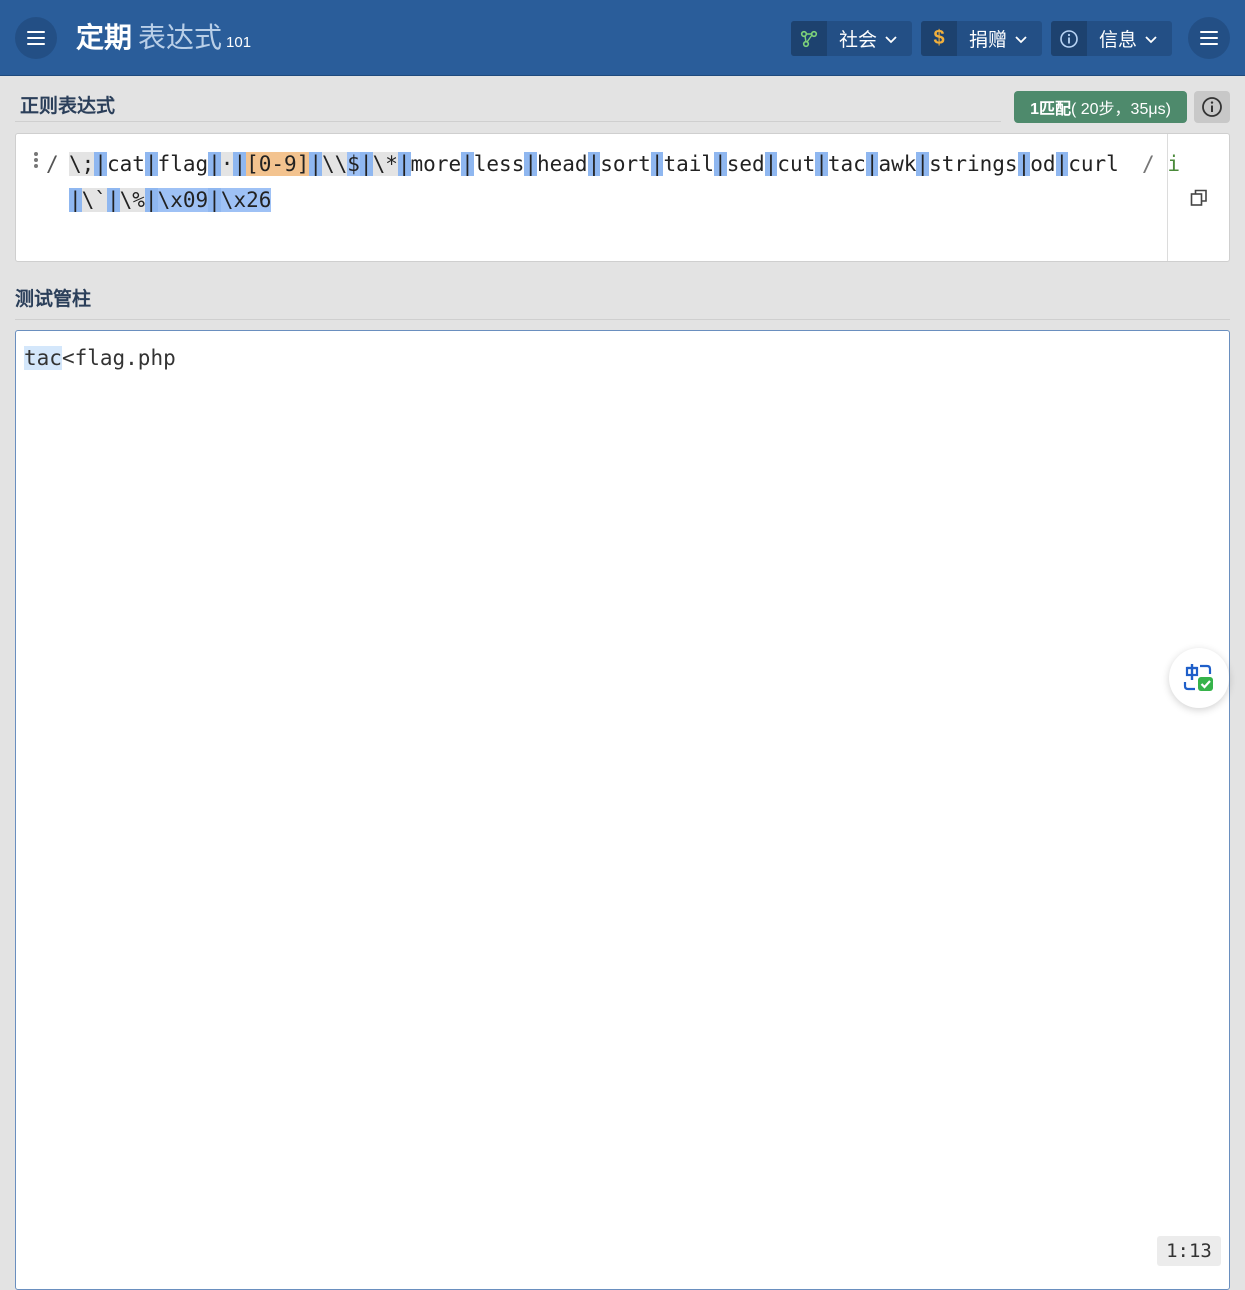 The width and height of the screenshot is (1245, 1290). Describe the element at coordinates (897, 164) in the screenshot. I see `regex-token: awk` at that location.